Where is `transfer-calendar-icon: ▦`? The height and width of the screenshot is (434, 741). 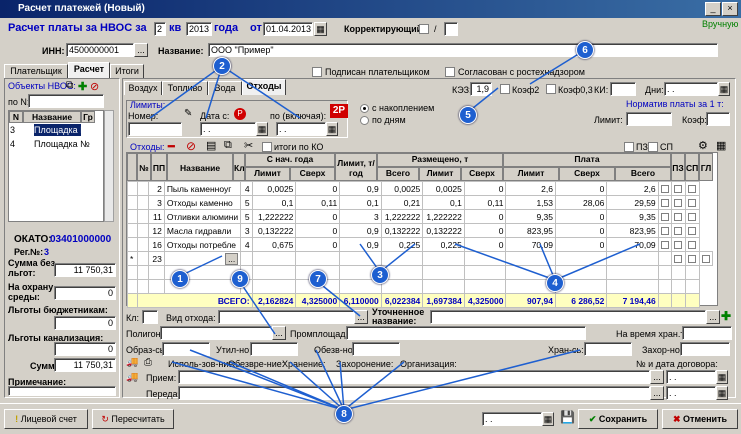
transfer-calendar-icon: ▦ is located at coordinates (722, 393).